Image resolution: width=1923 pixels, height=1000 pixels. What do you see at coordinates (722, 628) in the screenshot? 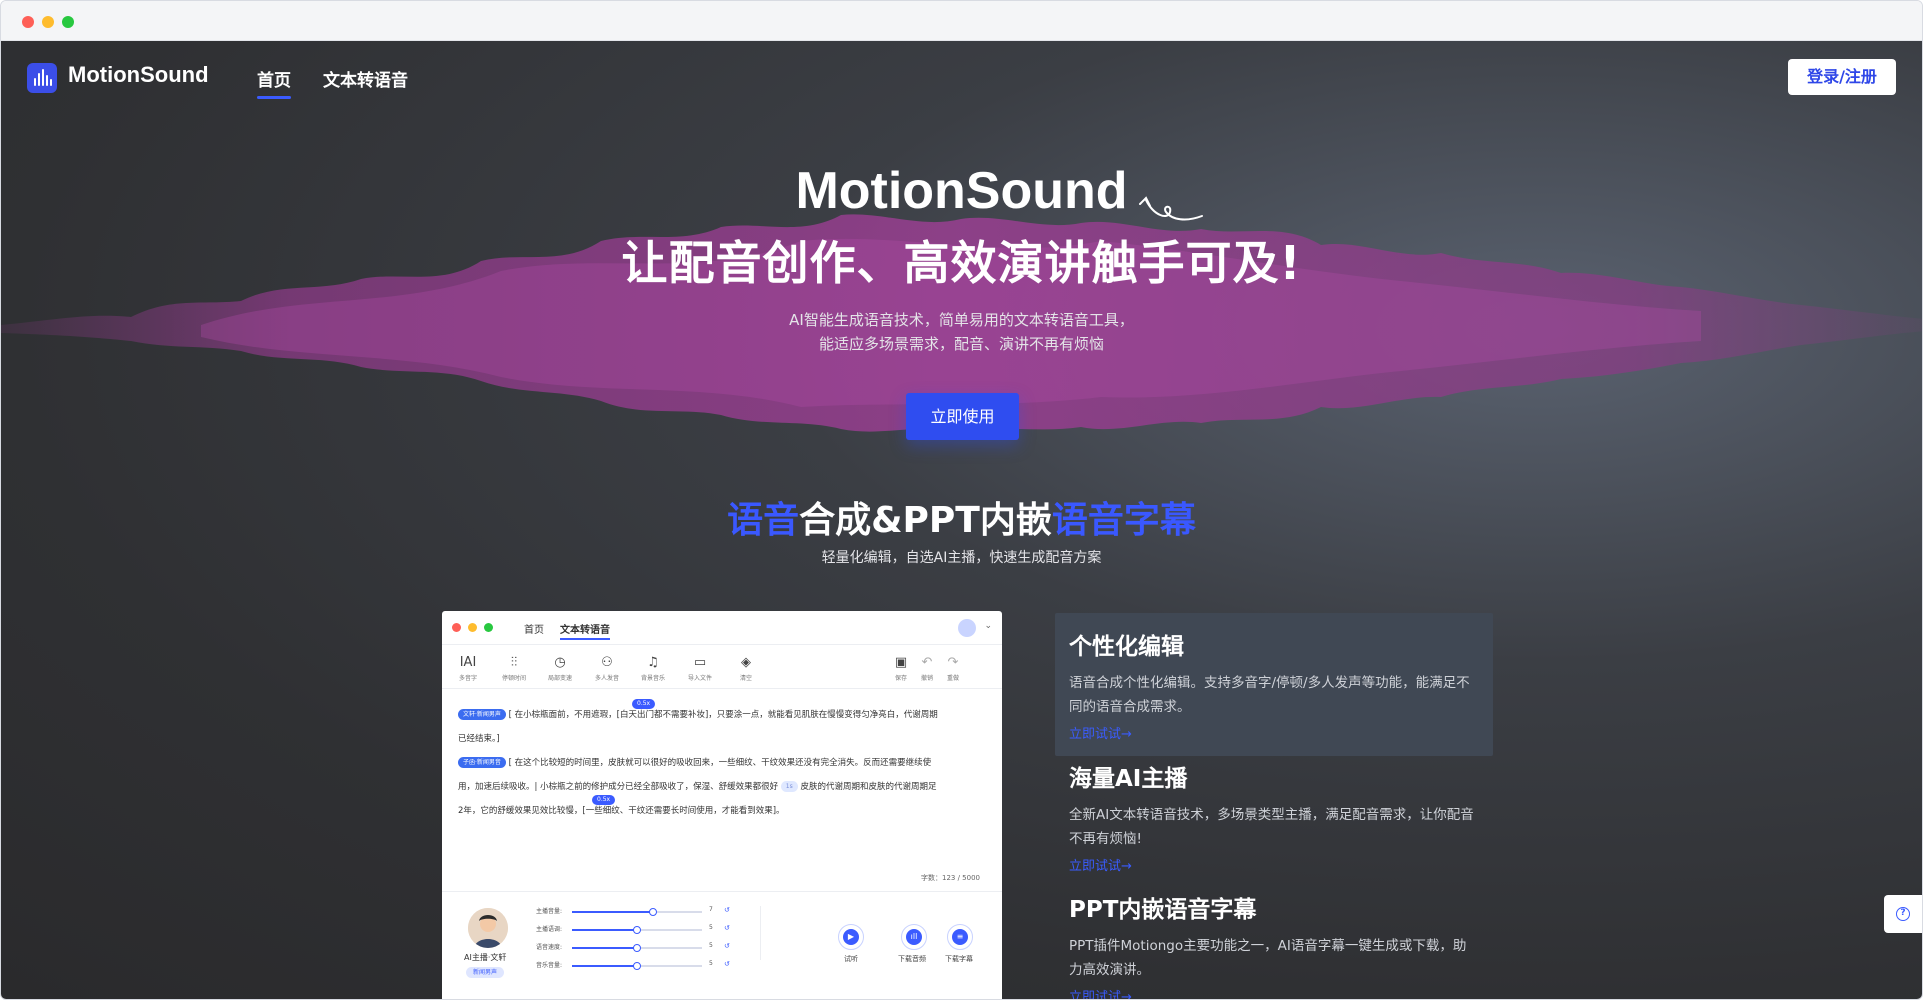
I see `app-preview-header: 首页 文本转语音 ⌄` at bounding box center [722, 628].